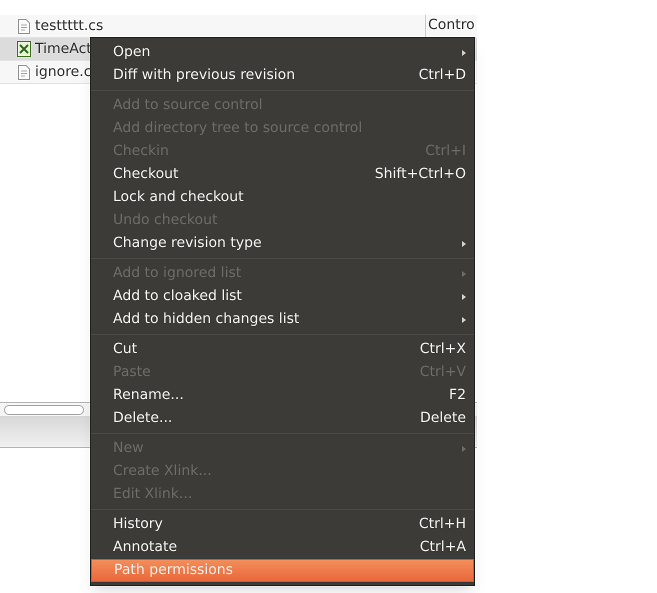 The height and width of the screenshot is (593, 657). What do you see at coordinates (420, 174) in the screenshot?
I see `shortcut-label: Shift+Ctrl+O` at bounding box center [420, 174].